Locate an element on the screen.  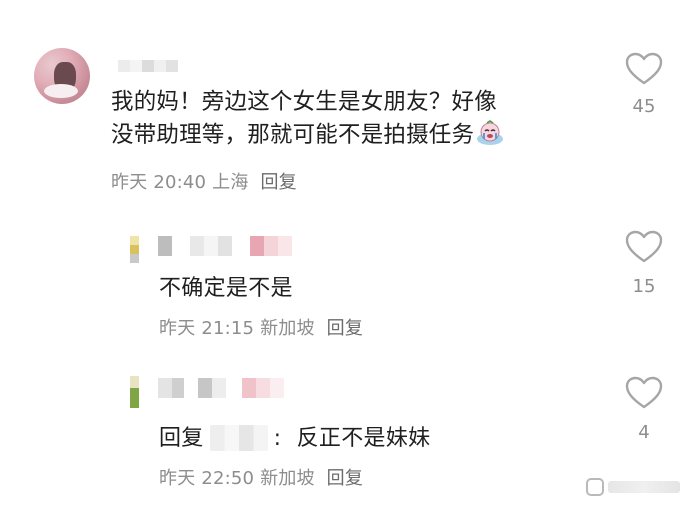
reply2-text: 反正不是妹妹 is located at coordinates (363, 438).